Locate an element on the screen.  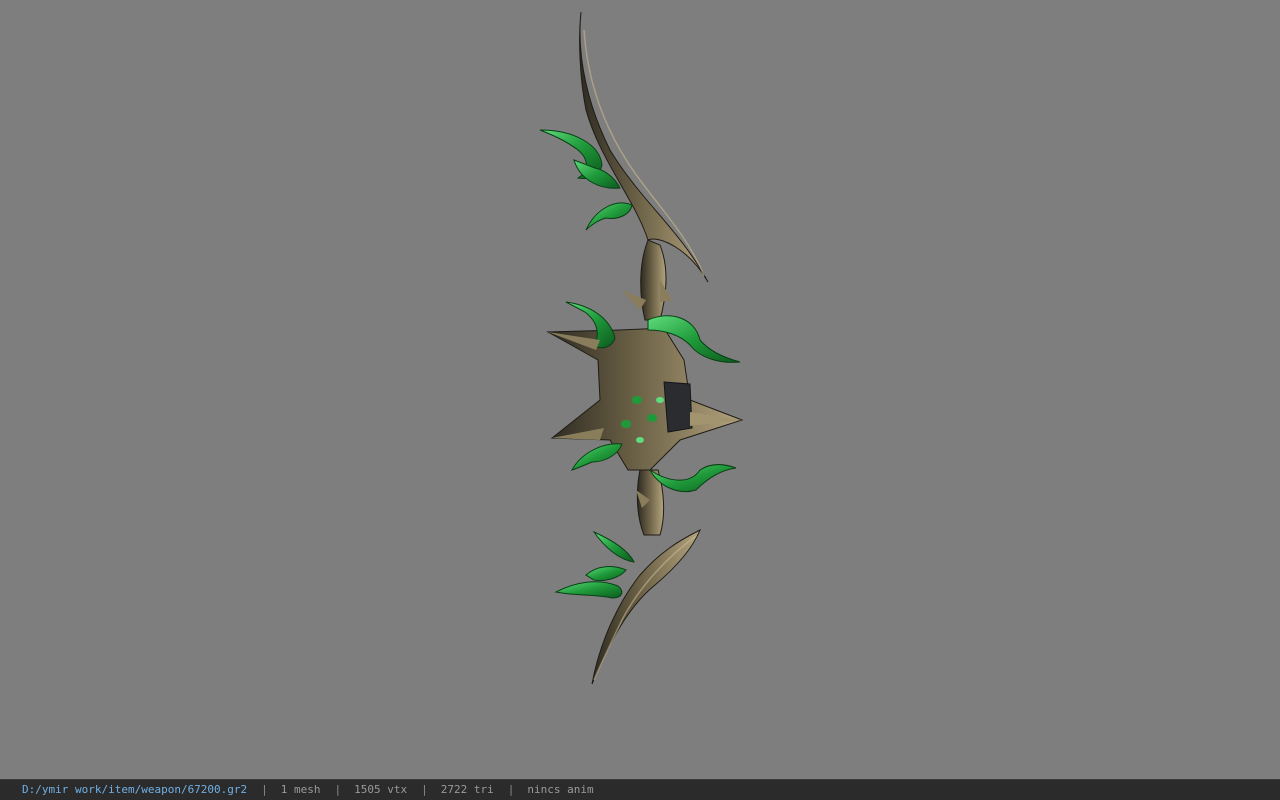
animation-status-text: nincs anim is located at coordinates (560, 789).